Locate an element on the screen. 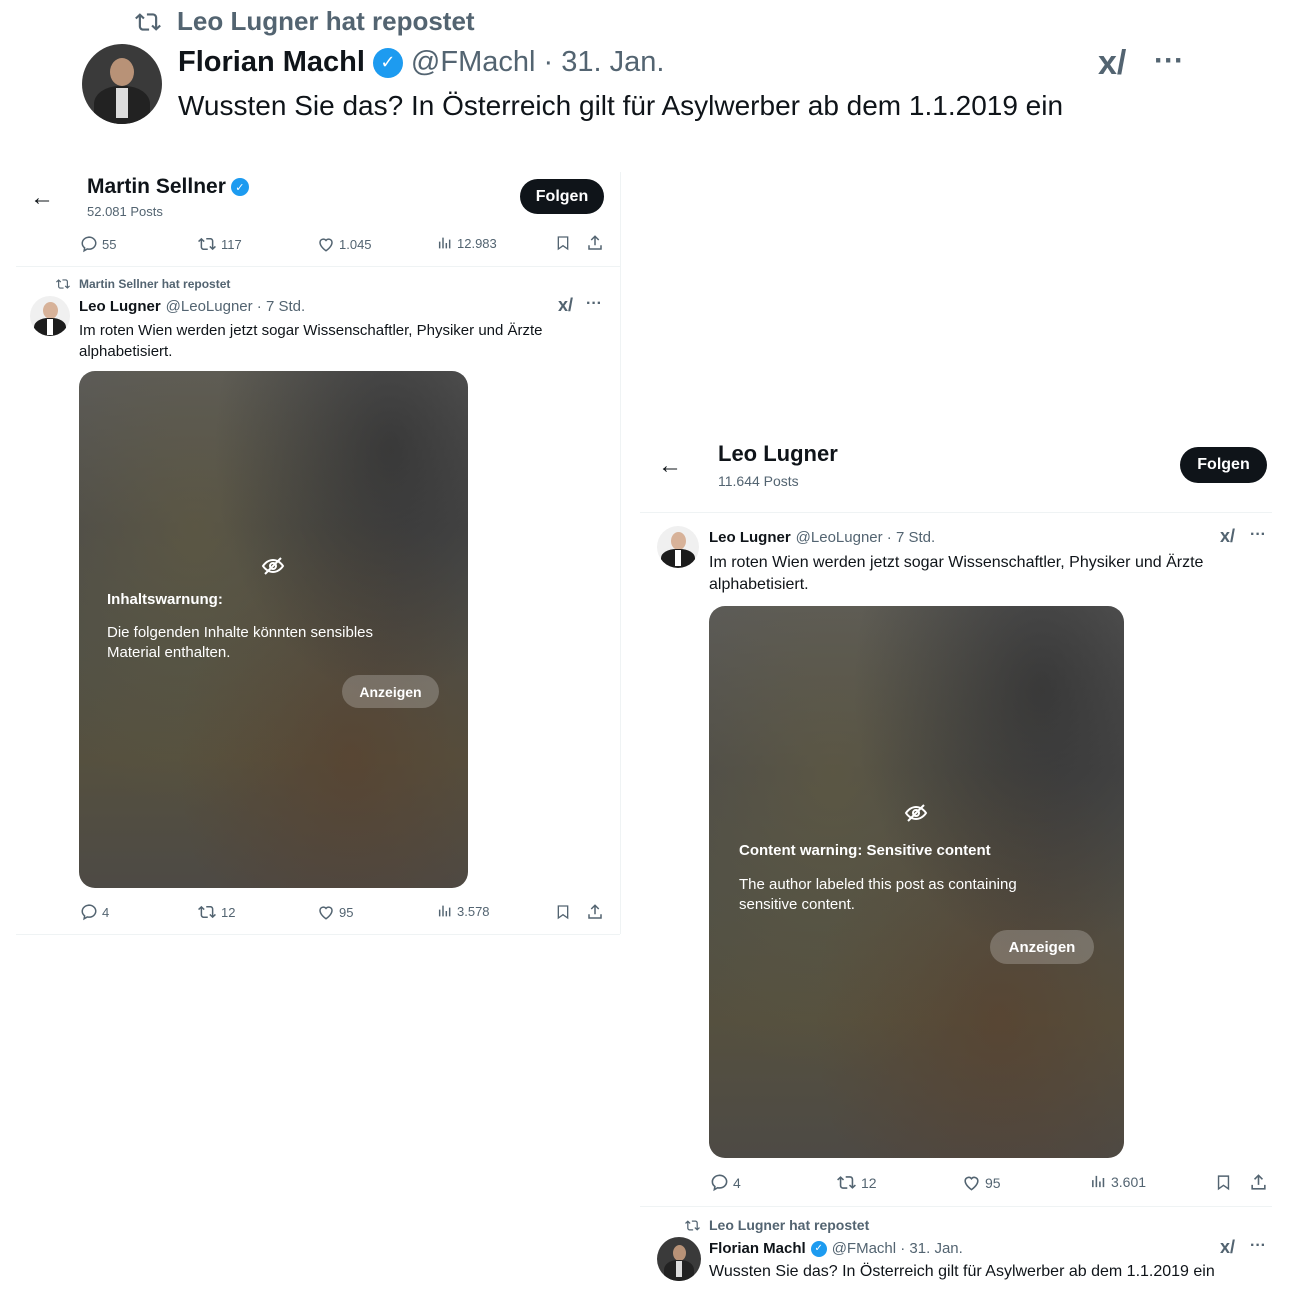 The width and height of the screenshot is (1300, 1300). left-views-button-1: 12.983 is located at coordinates (467, 243).